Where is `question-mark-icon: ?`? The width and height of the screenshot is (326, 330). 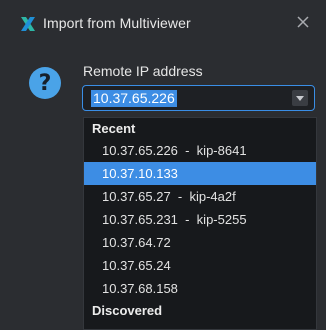
question-mark-icon: ? is located at coordinates (45, 83).